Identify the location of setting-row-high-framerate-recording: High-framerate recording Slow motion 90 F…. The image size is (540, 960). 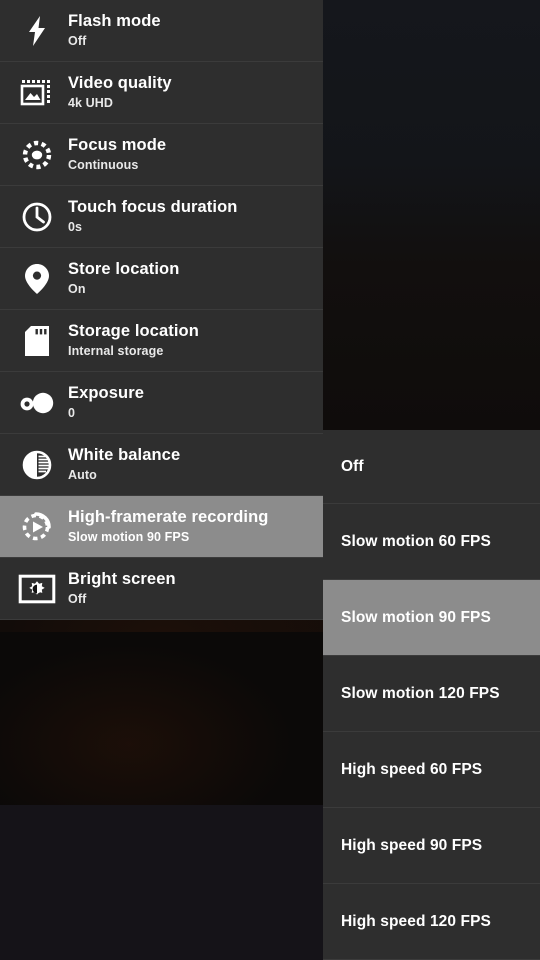
(161, 527).